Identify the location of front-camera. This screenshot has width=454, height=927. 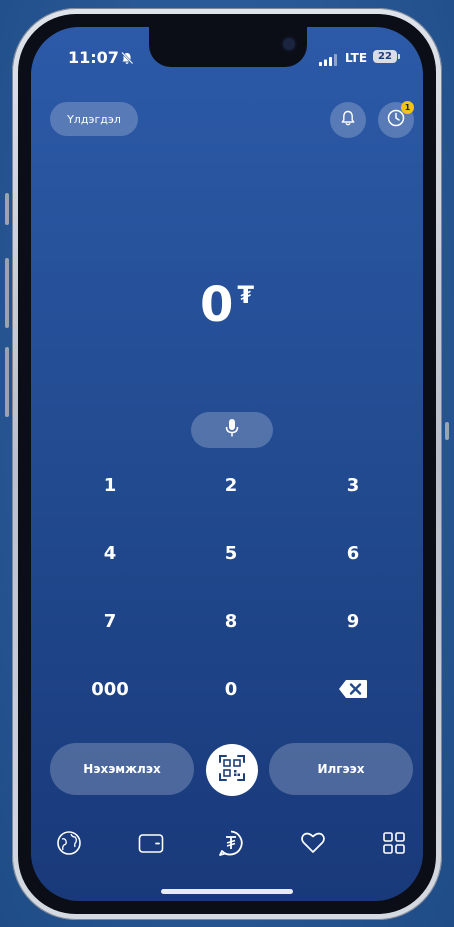
(289, 44).